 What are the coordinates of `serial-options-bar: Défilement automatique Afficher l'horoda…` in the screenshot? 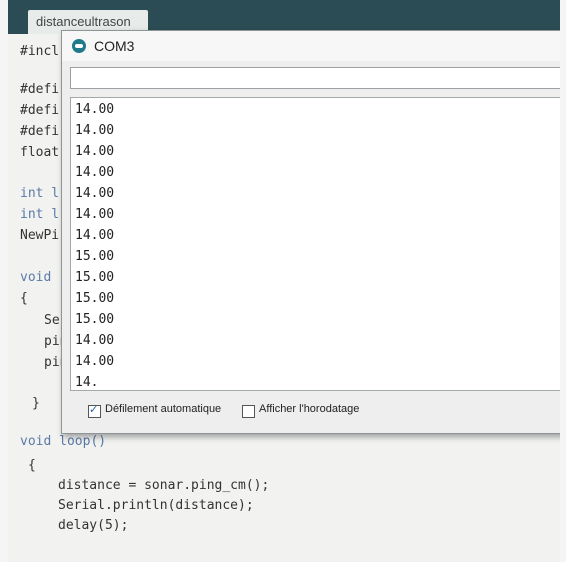 It's located at (311, 413).